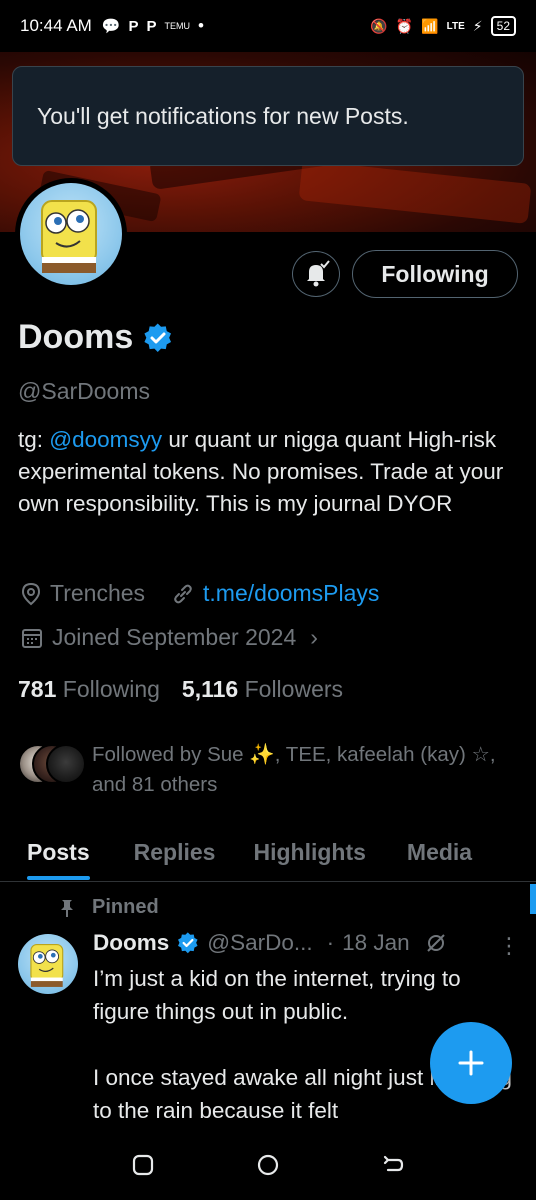  I want to click on post-author-avatar, so click(48, 964).